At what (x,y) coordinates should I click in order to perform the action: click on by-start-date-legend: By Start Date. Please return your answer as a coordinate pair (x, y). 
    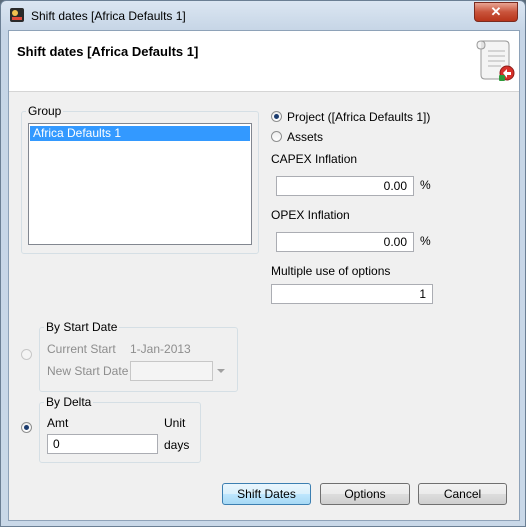
    Looking at the image, I should click on (82, 327).